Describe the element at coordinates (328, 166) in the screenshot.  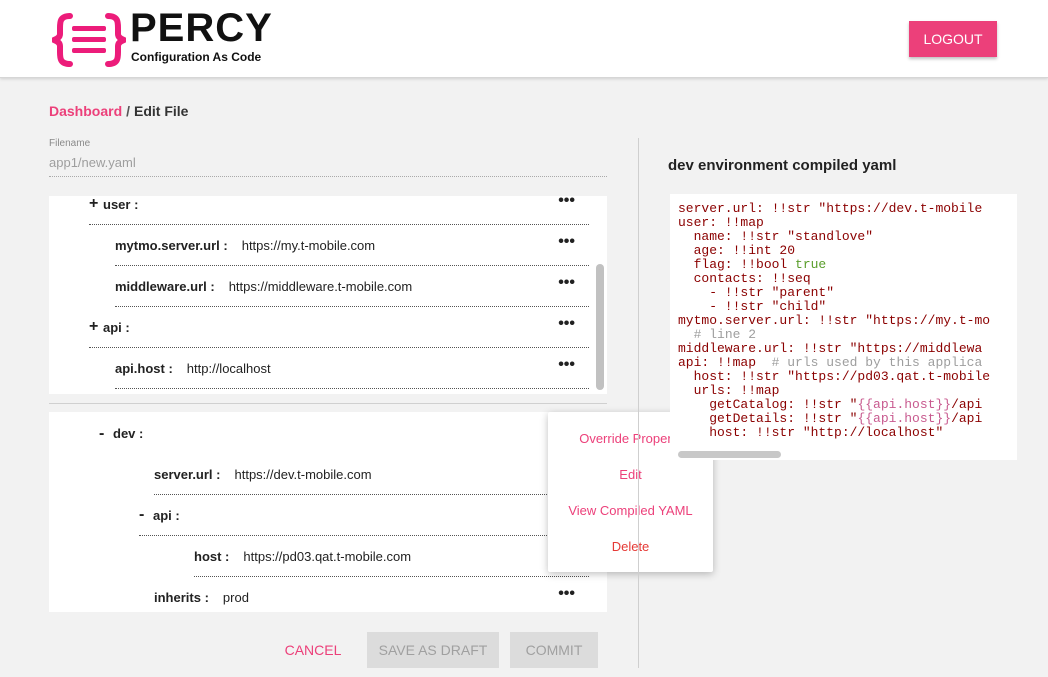
I see `filename-field: app1/new.yaml` at that location.